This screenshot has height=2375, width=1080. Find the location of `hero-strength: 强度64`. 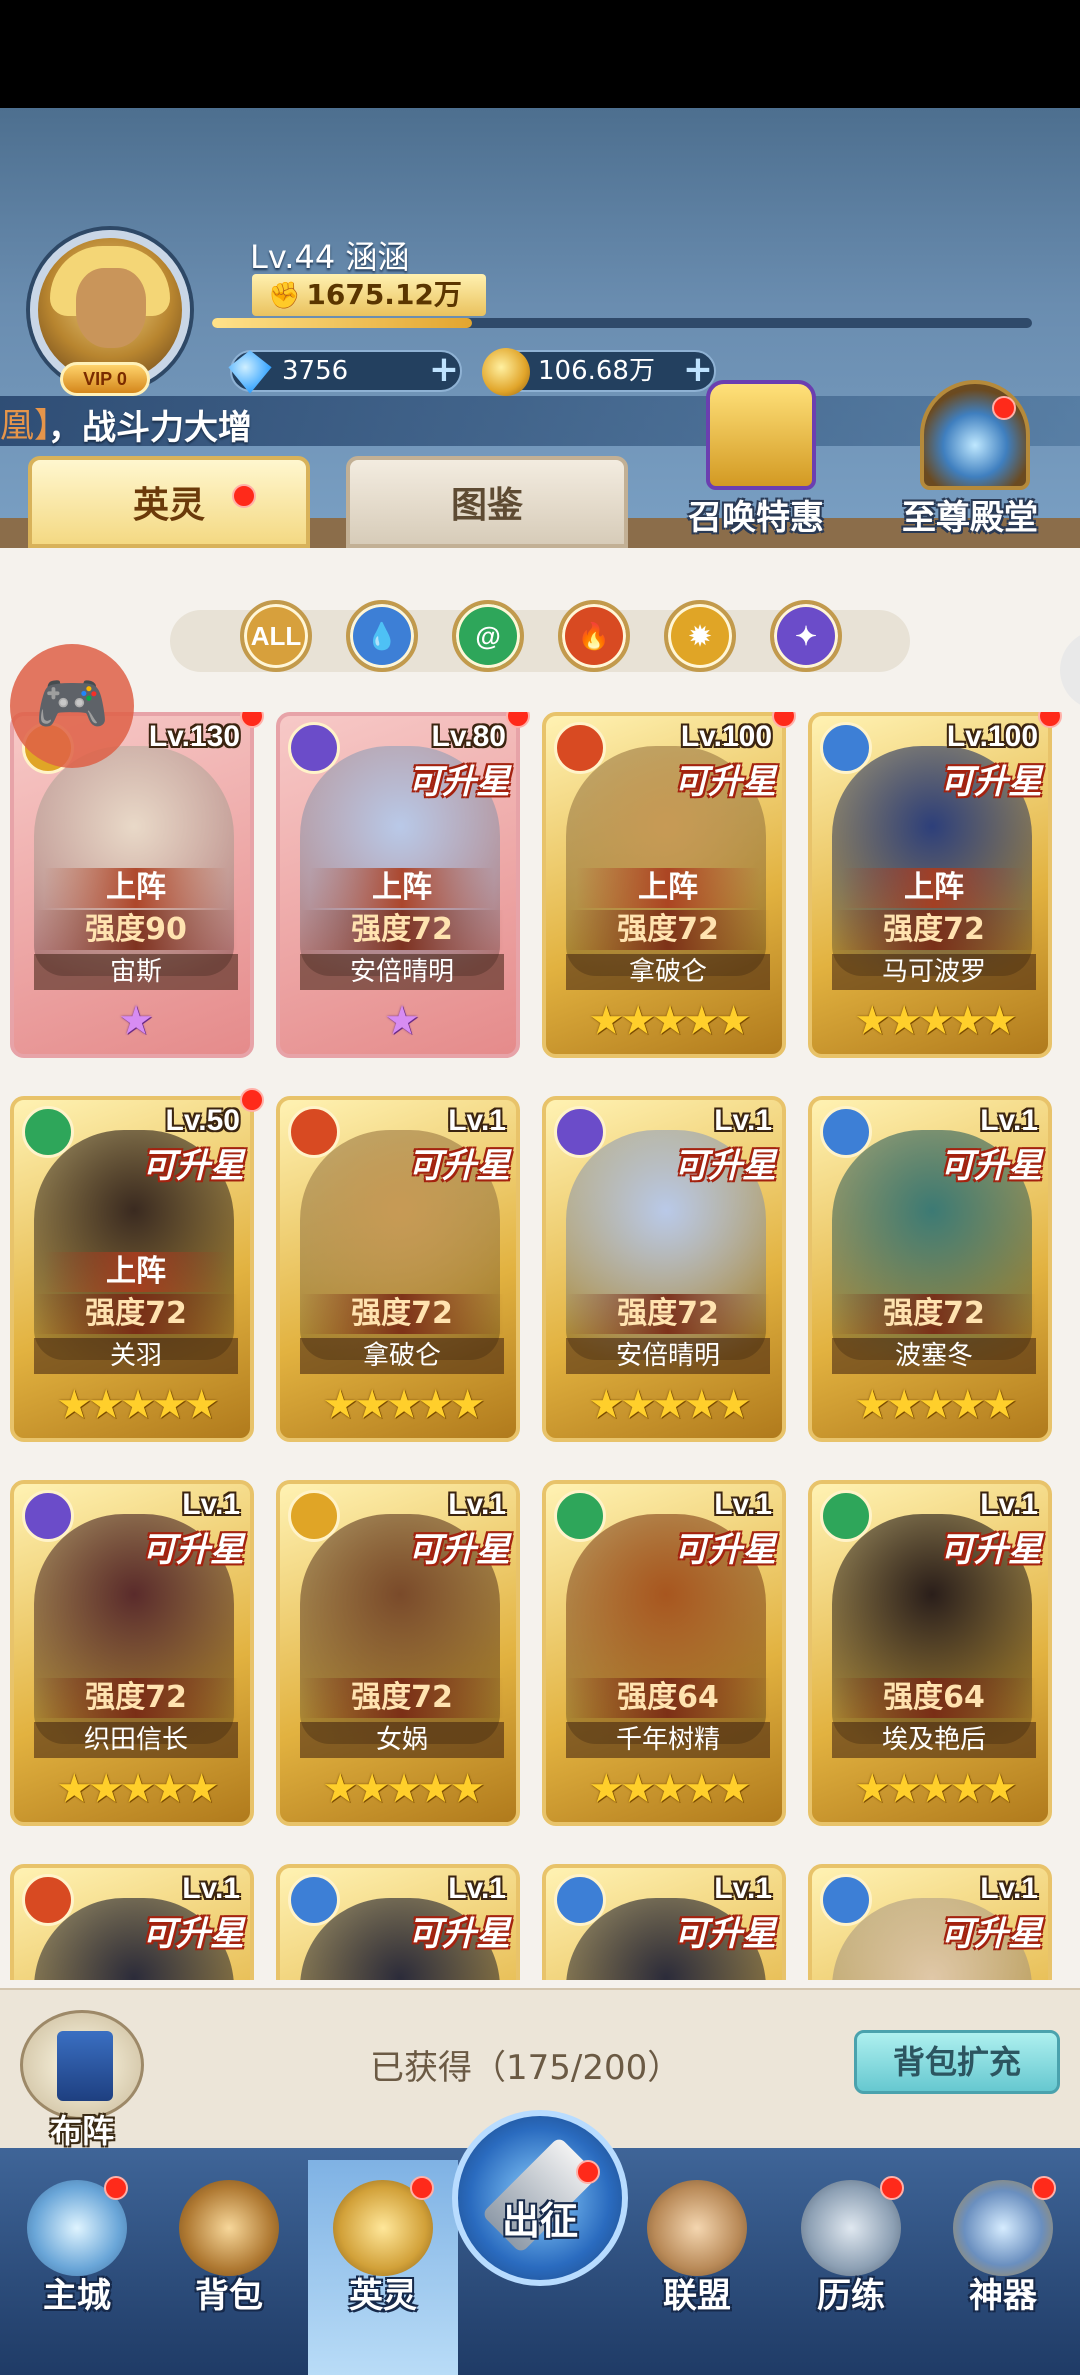

hero-strength: 强度64 is located at coordinates (934, 1698).